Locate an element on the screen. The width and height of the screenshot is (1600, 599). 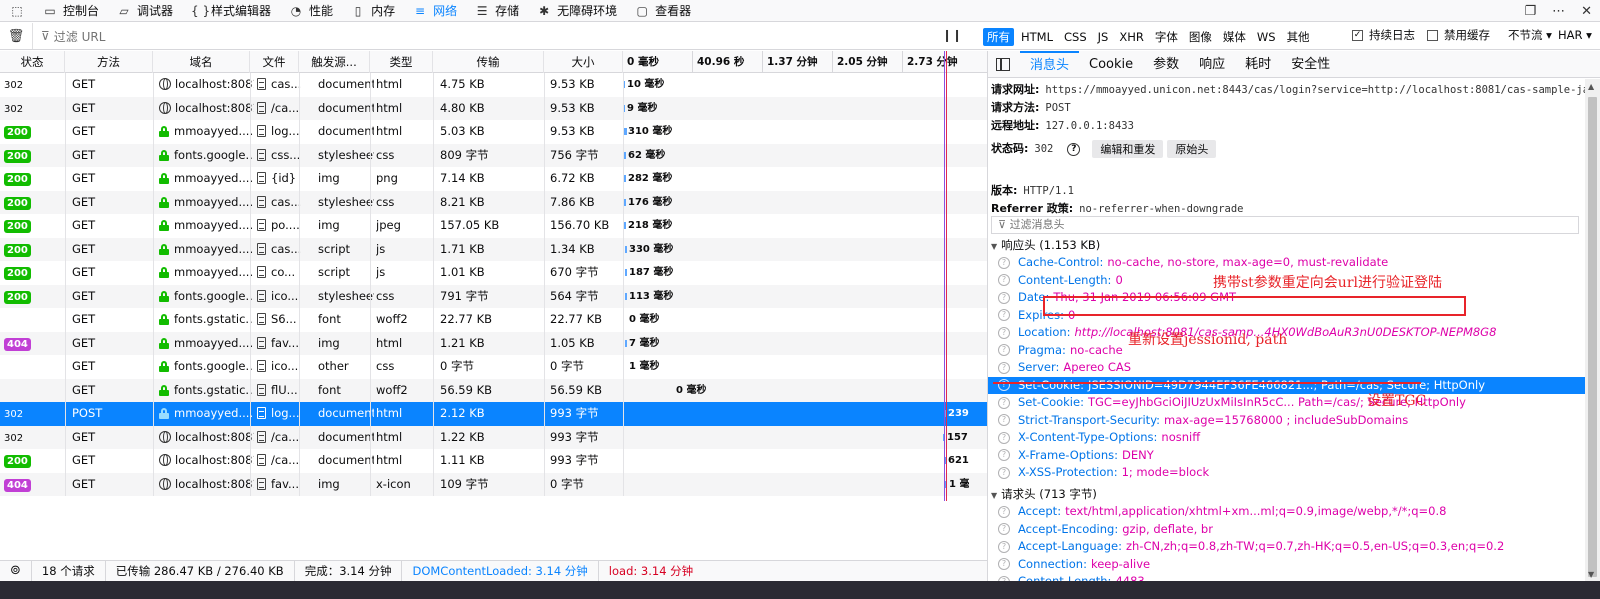
tab-cookies: Cookie is located at coordinates (1111, 64).